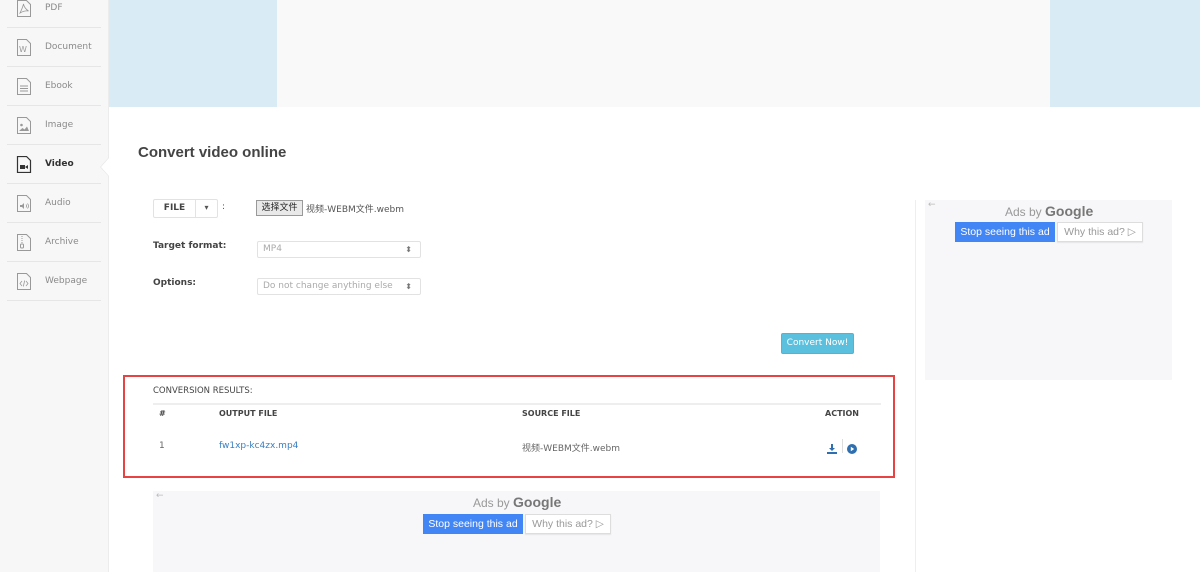  What do you see at coordinates (571, 449) in the screenshot?
I see `source-file-name: 视频-WEBM文件.webm` at bounding box center [571, 449].